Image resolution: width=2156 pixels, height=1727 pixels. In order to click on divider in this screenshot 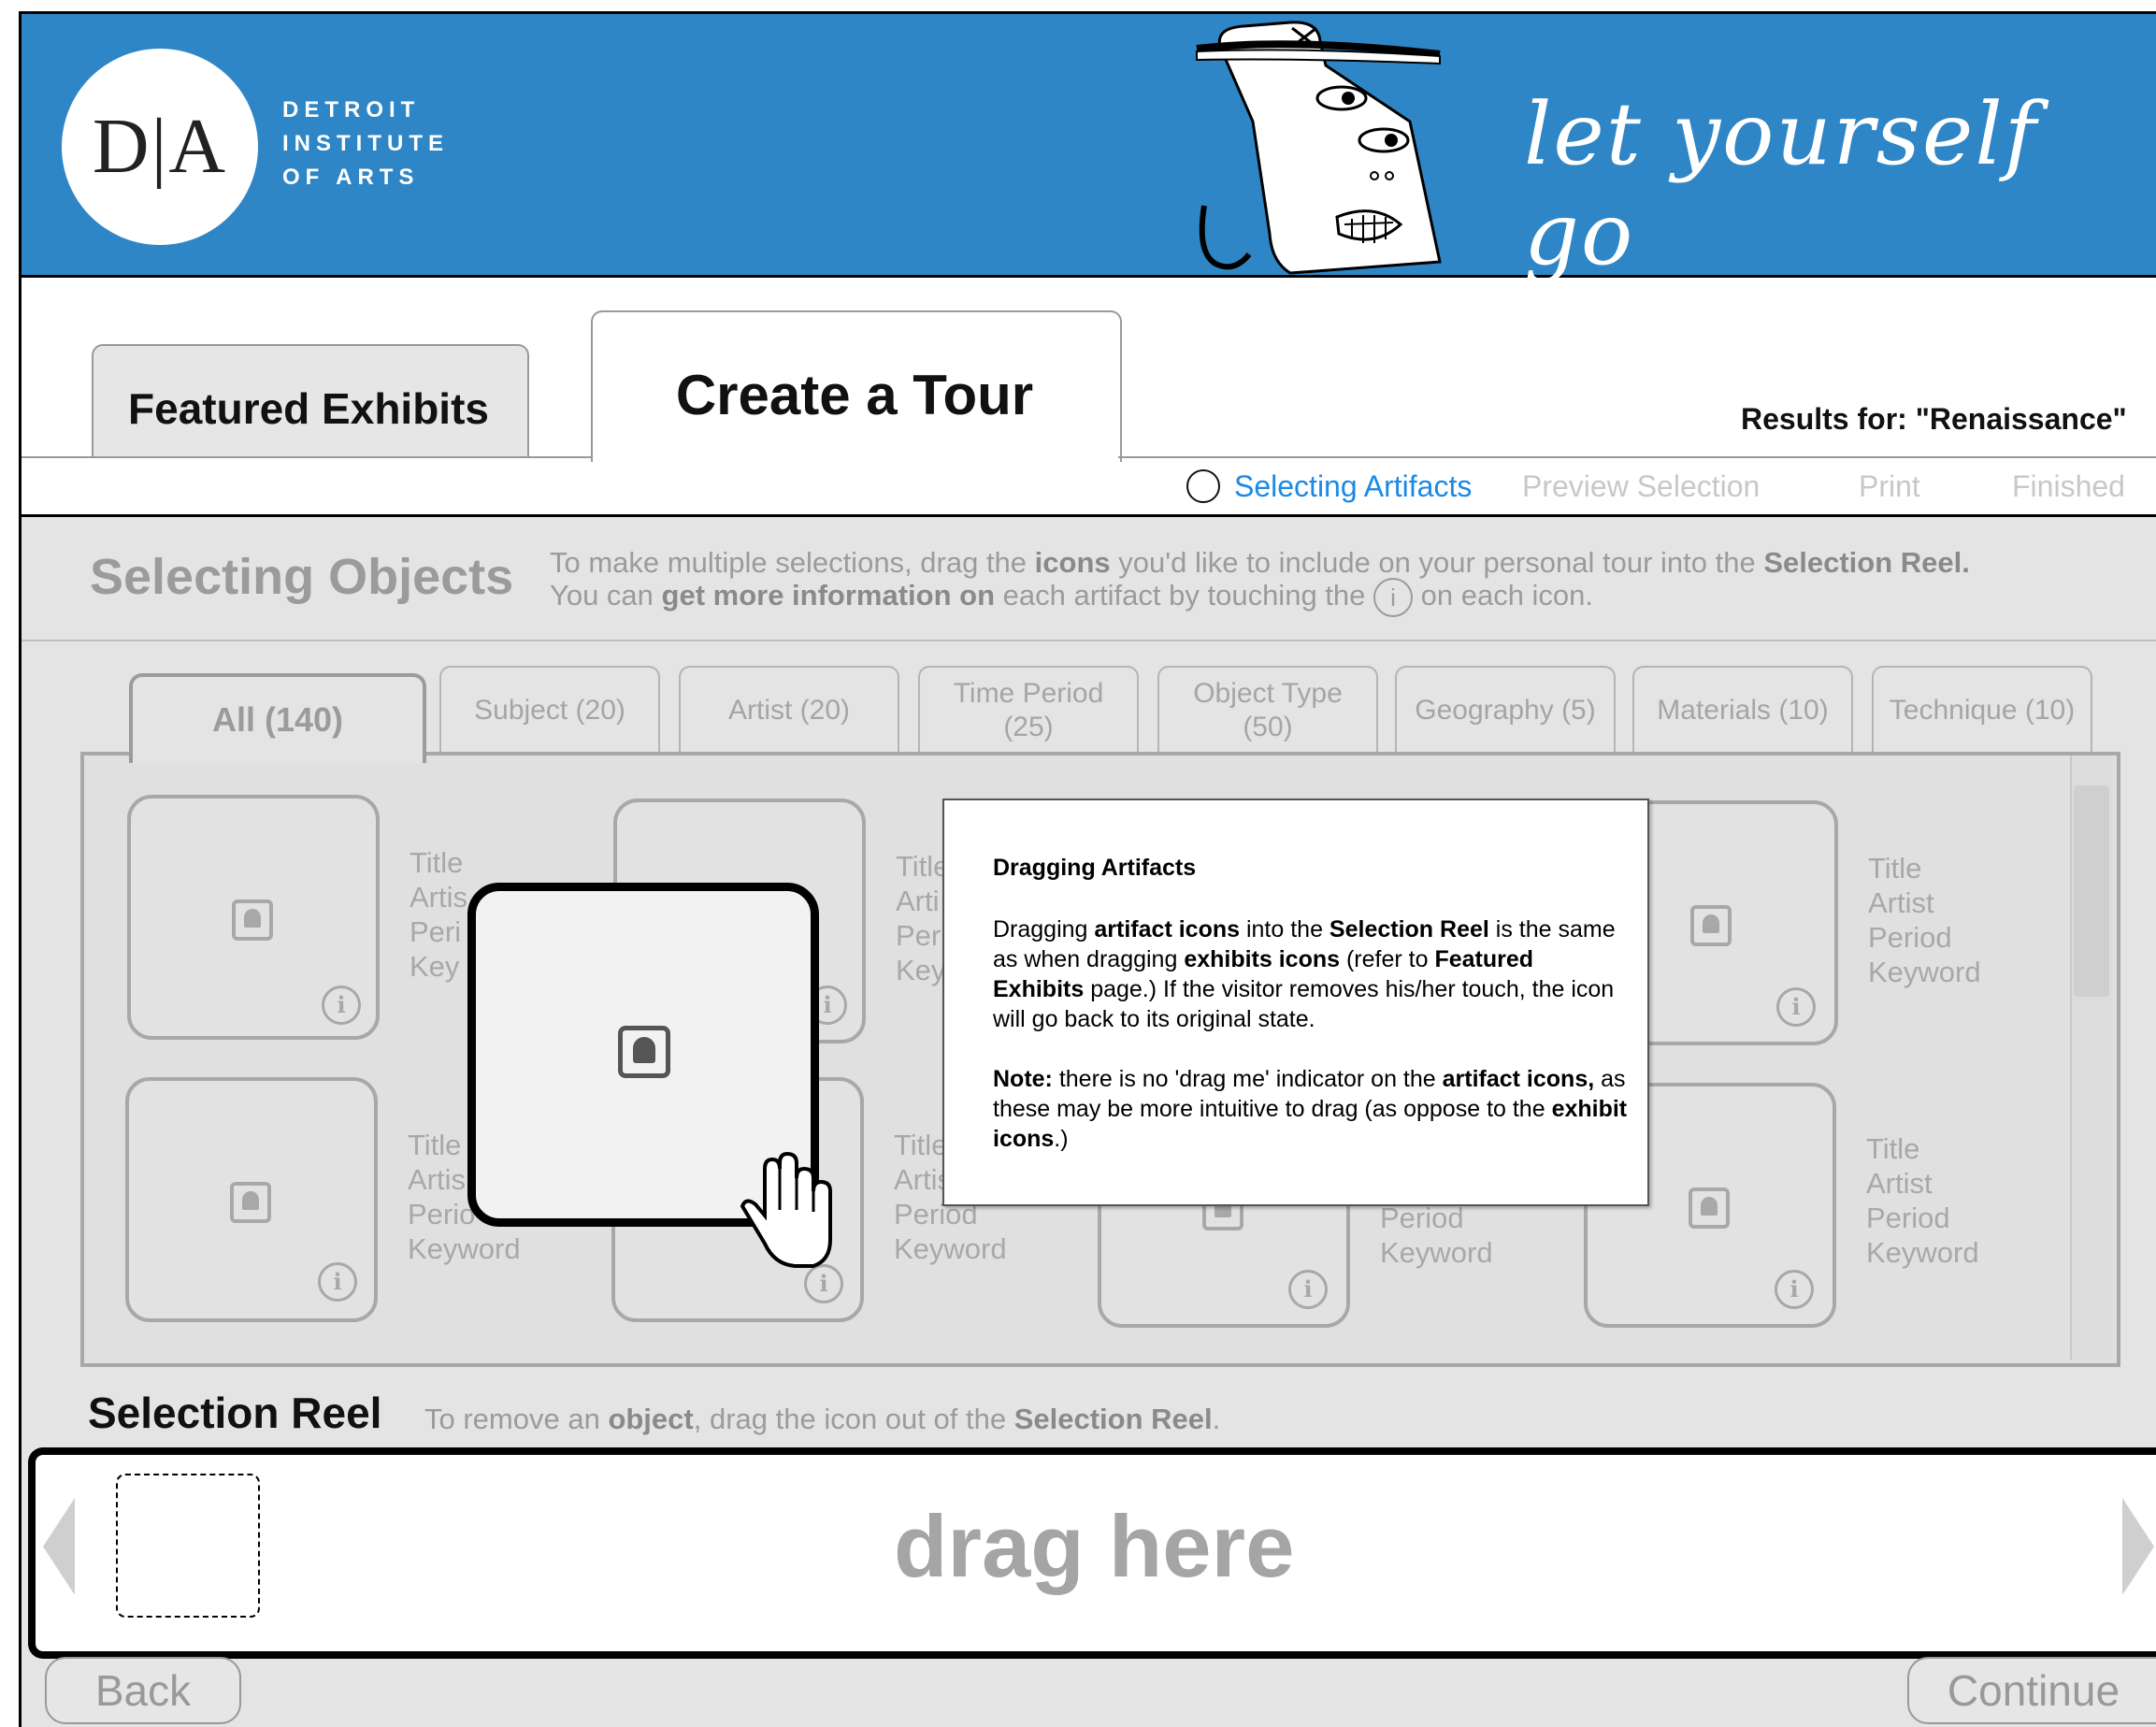, I will do `click(1088, 640)`.